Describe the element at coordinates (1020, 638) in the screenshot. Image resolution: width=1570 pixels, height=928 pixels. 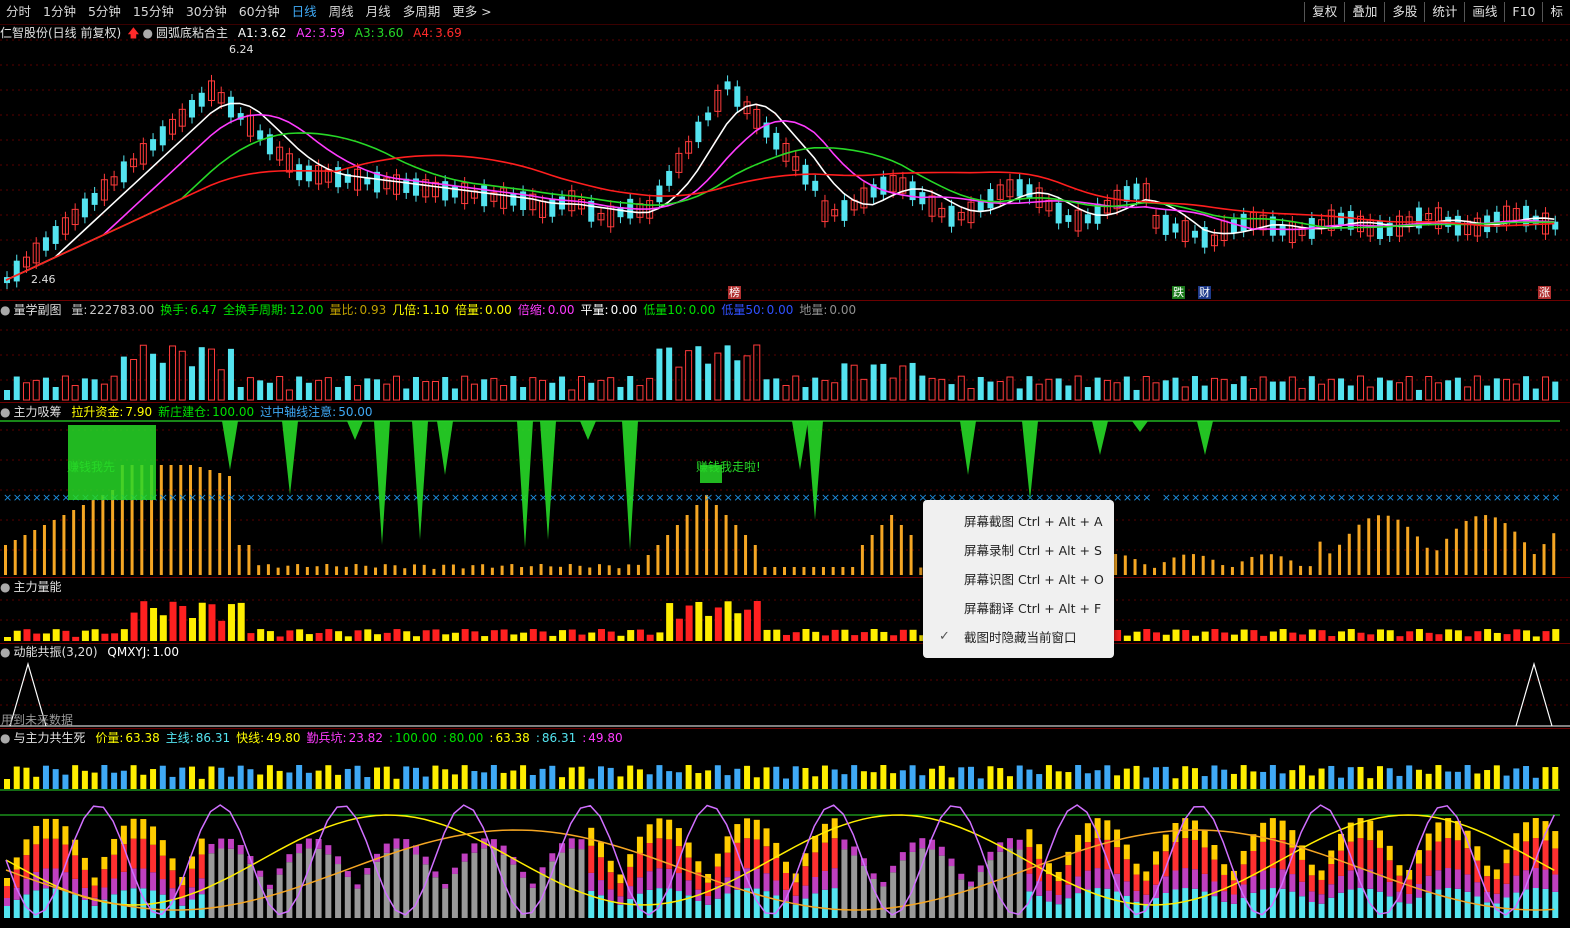
I see `menu-item-hide-window: 截图时隐藏当前窗口` at that location.